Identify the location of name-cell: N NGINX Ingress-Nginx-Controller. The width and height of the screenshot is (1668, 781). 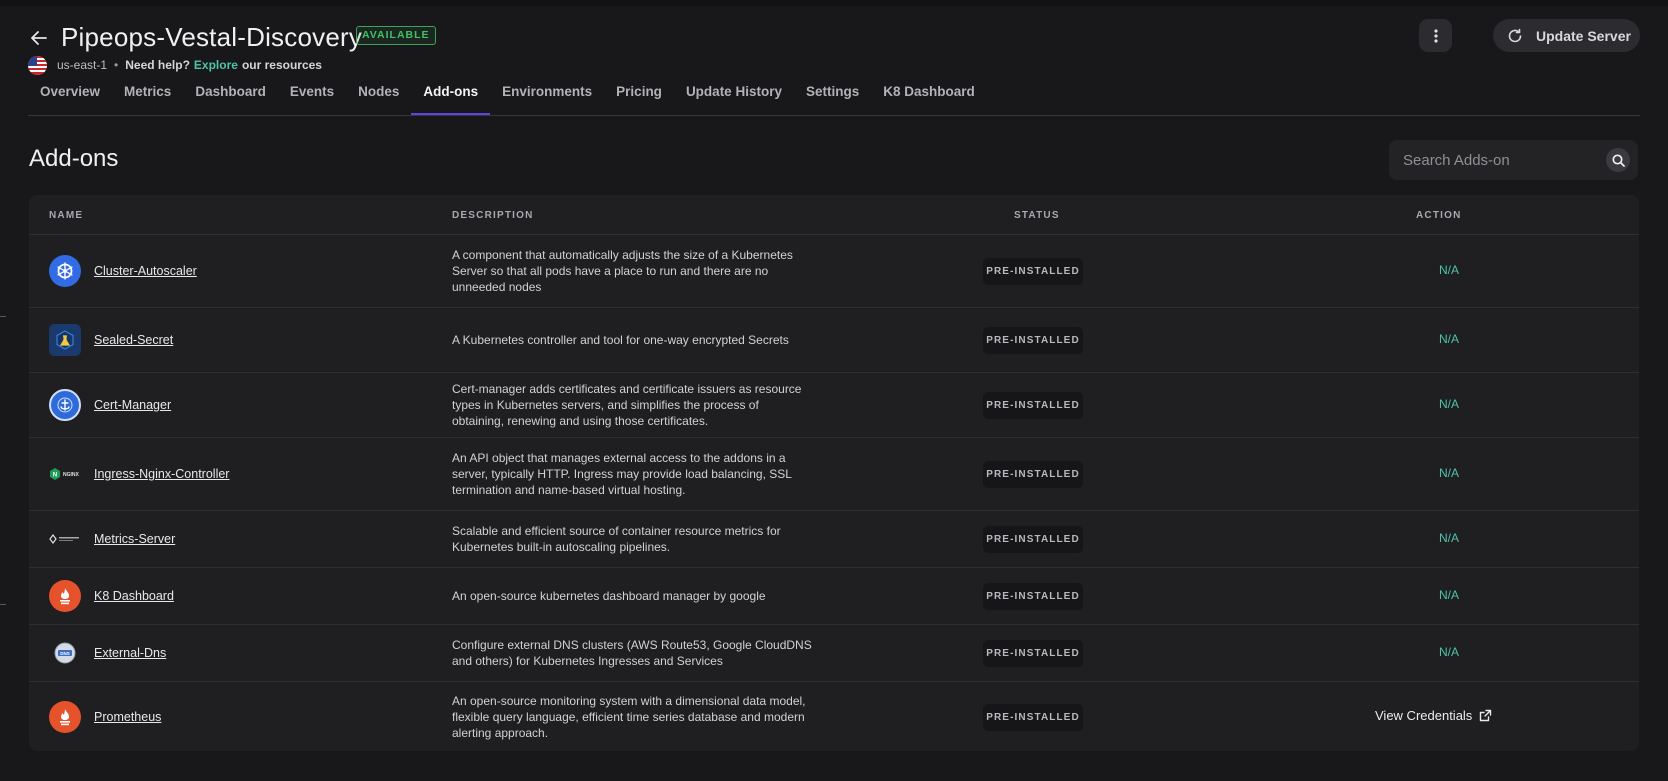
(139, 474).